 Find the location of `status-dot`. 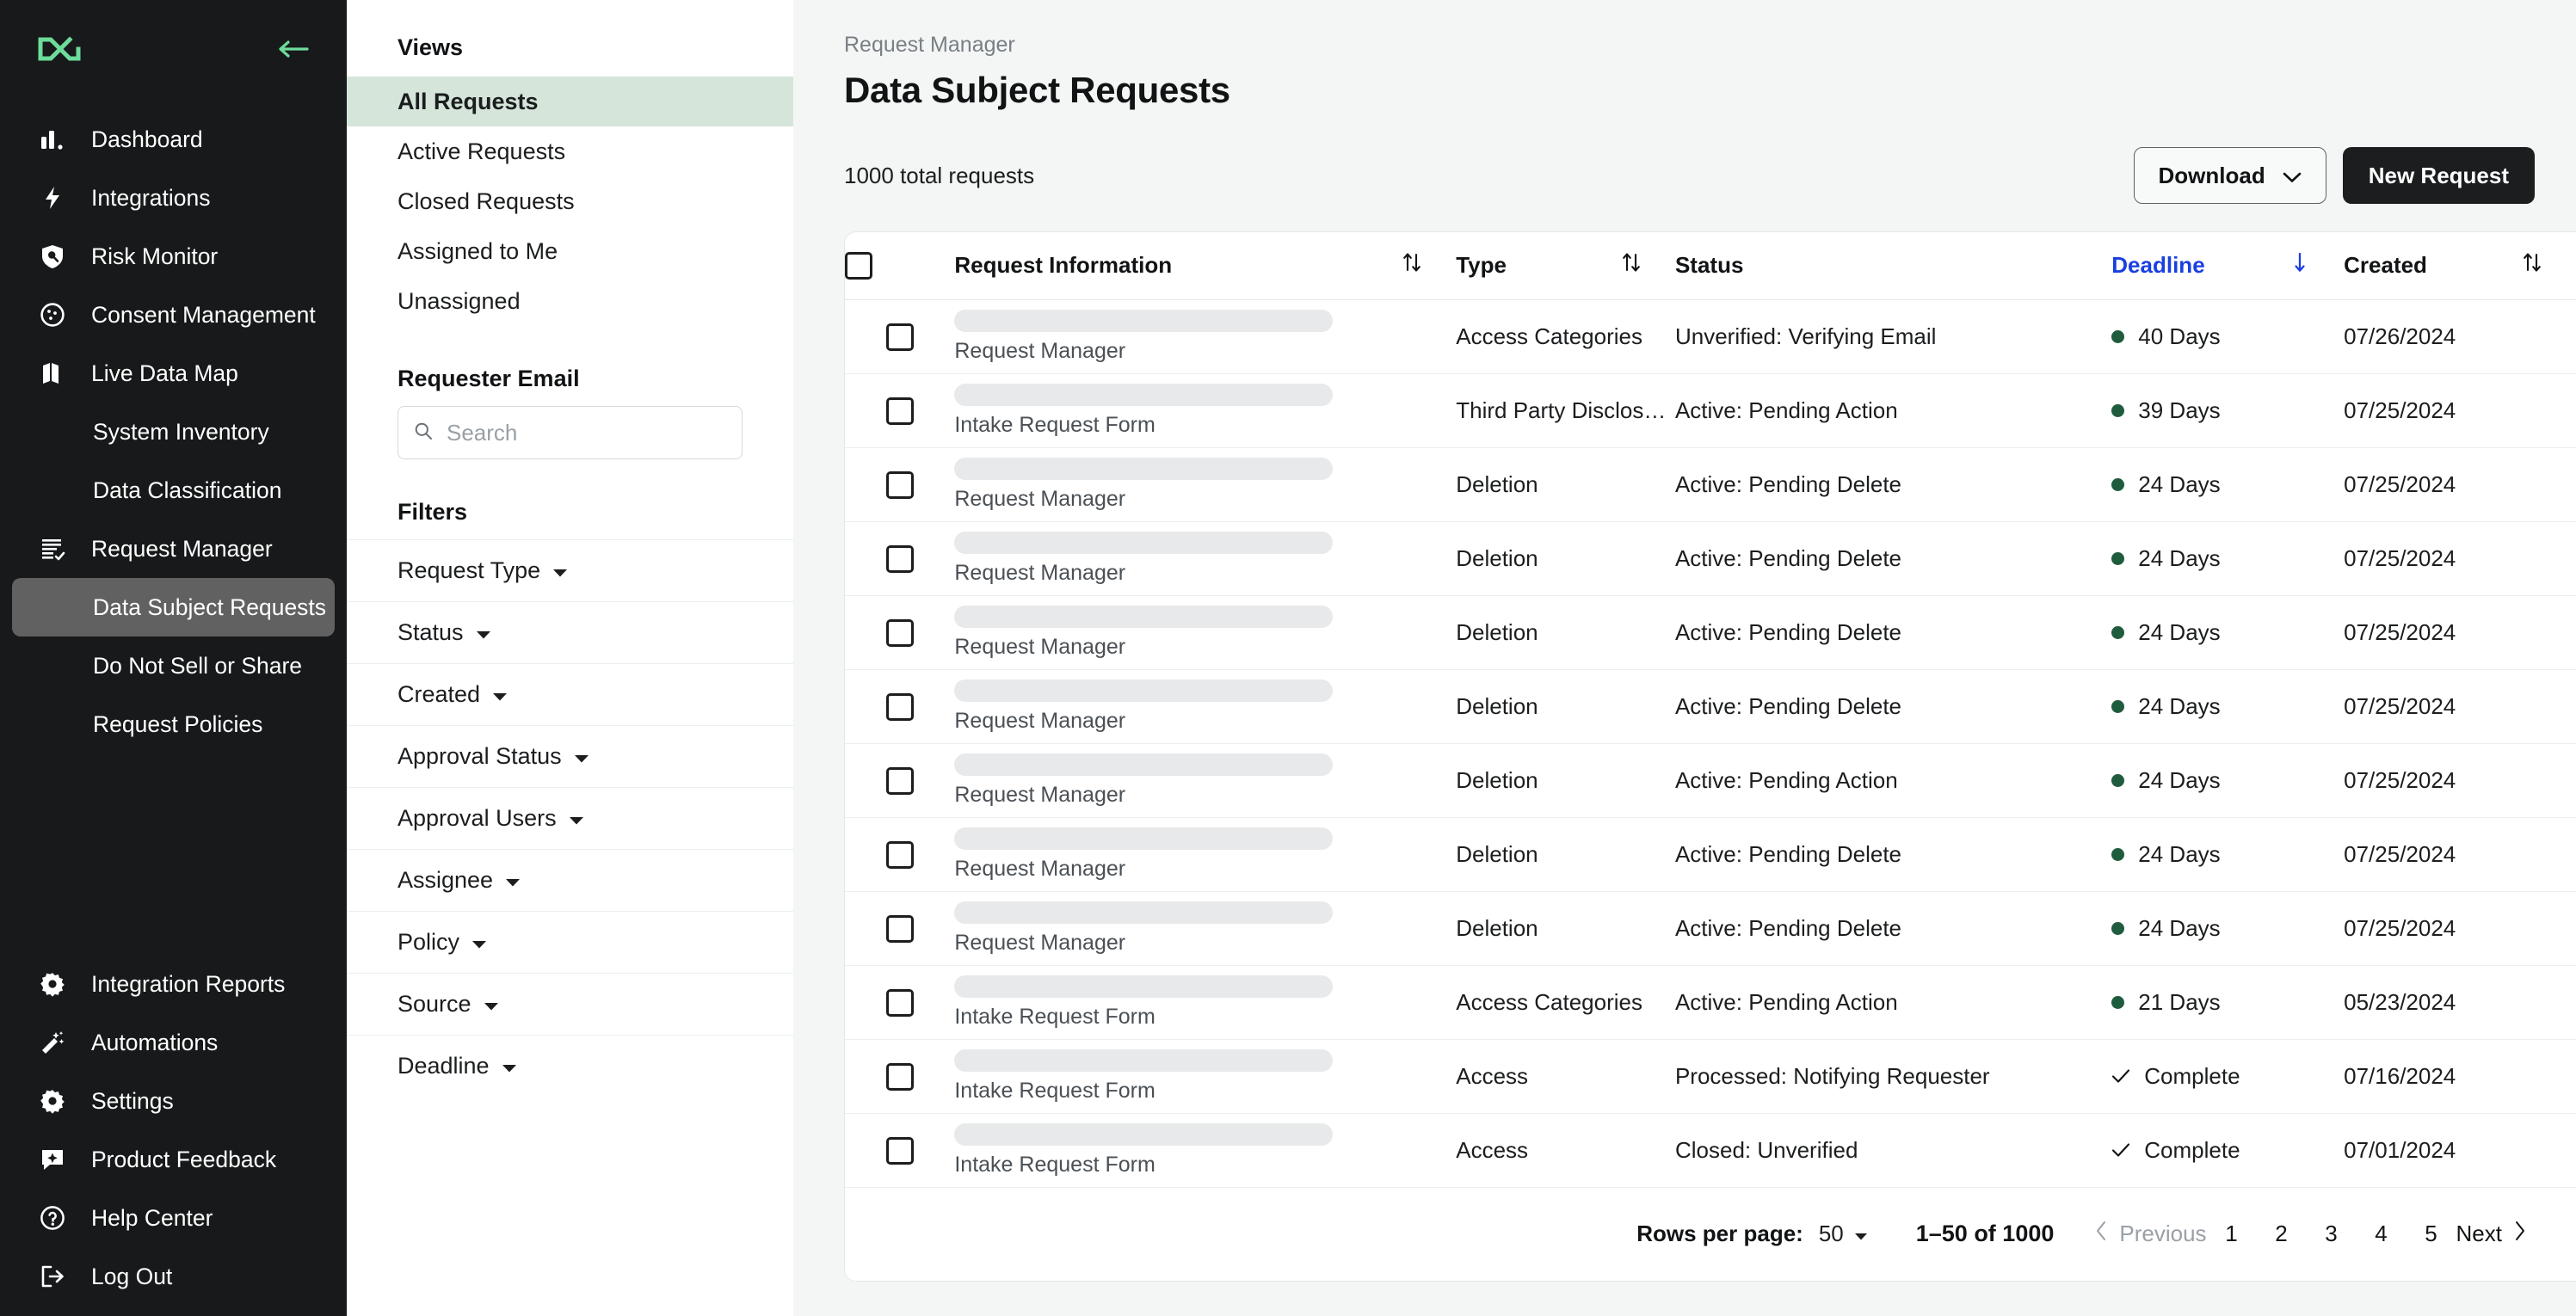

status-dot is located at coordinates (2118, 854).